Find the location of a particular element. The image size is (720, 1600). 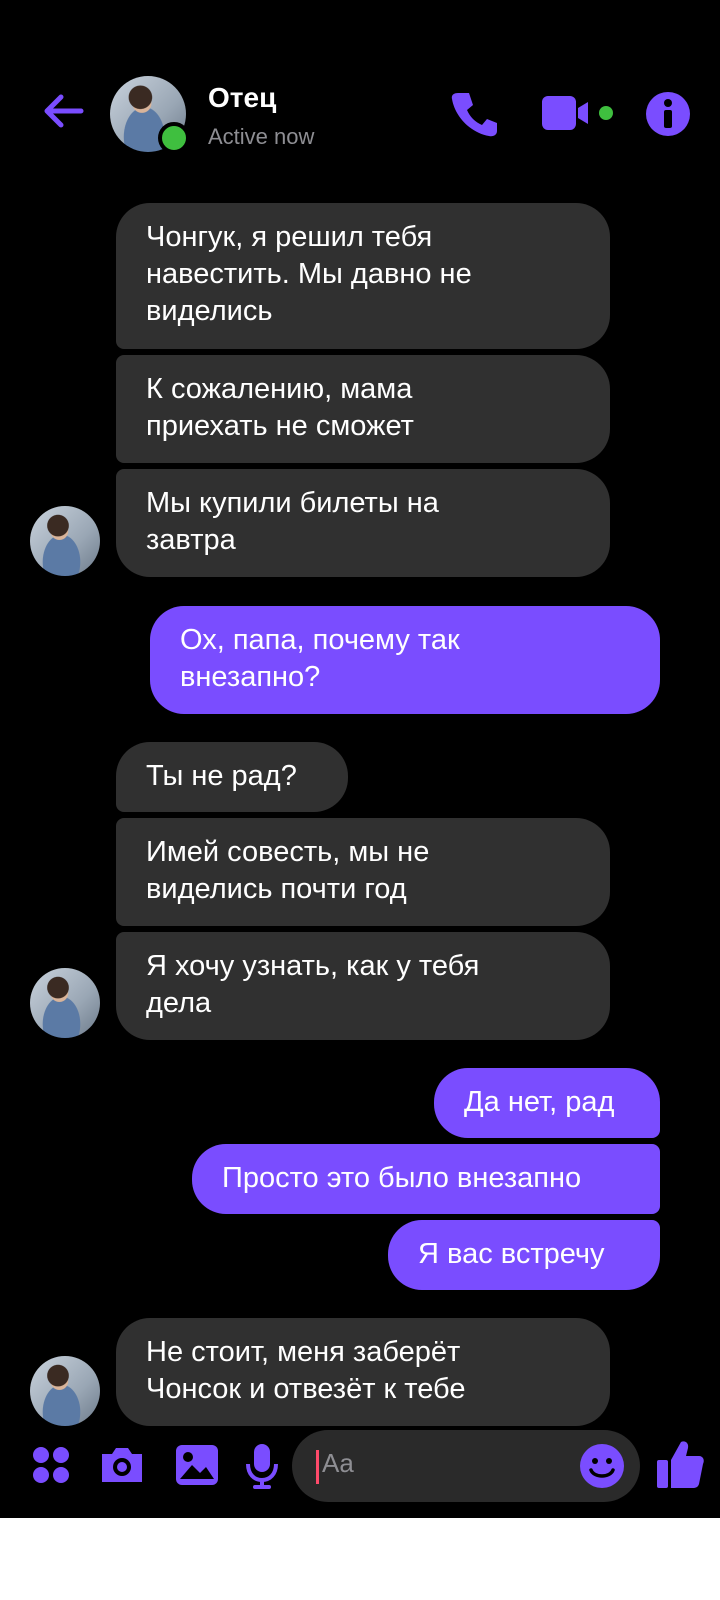

camera-icon is located at coordinates (122, 1465).